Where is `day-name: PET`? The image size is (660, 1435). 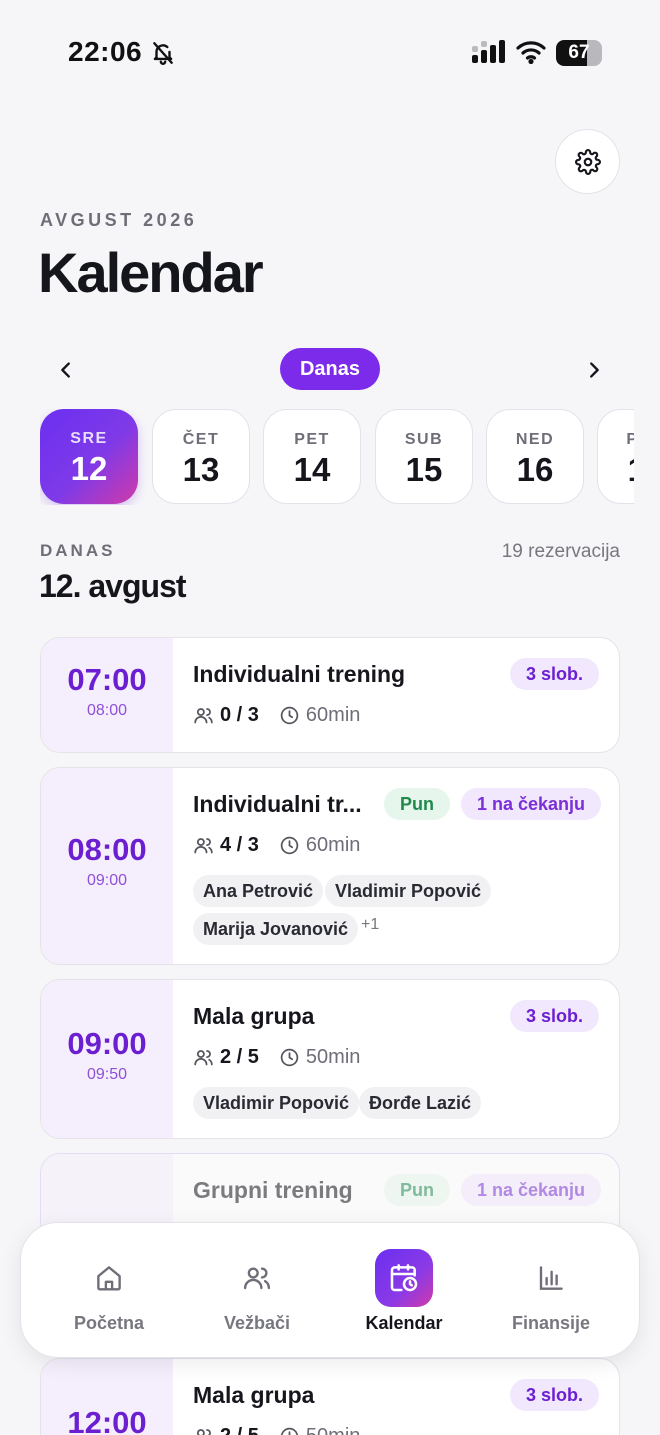
day-name: PET is located at coordinates (312, 439).